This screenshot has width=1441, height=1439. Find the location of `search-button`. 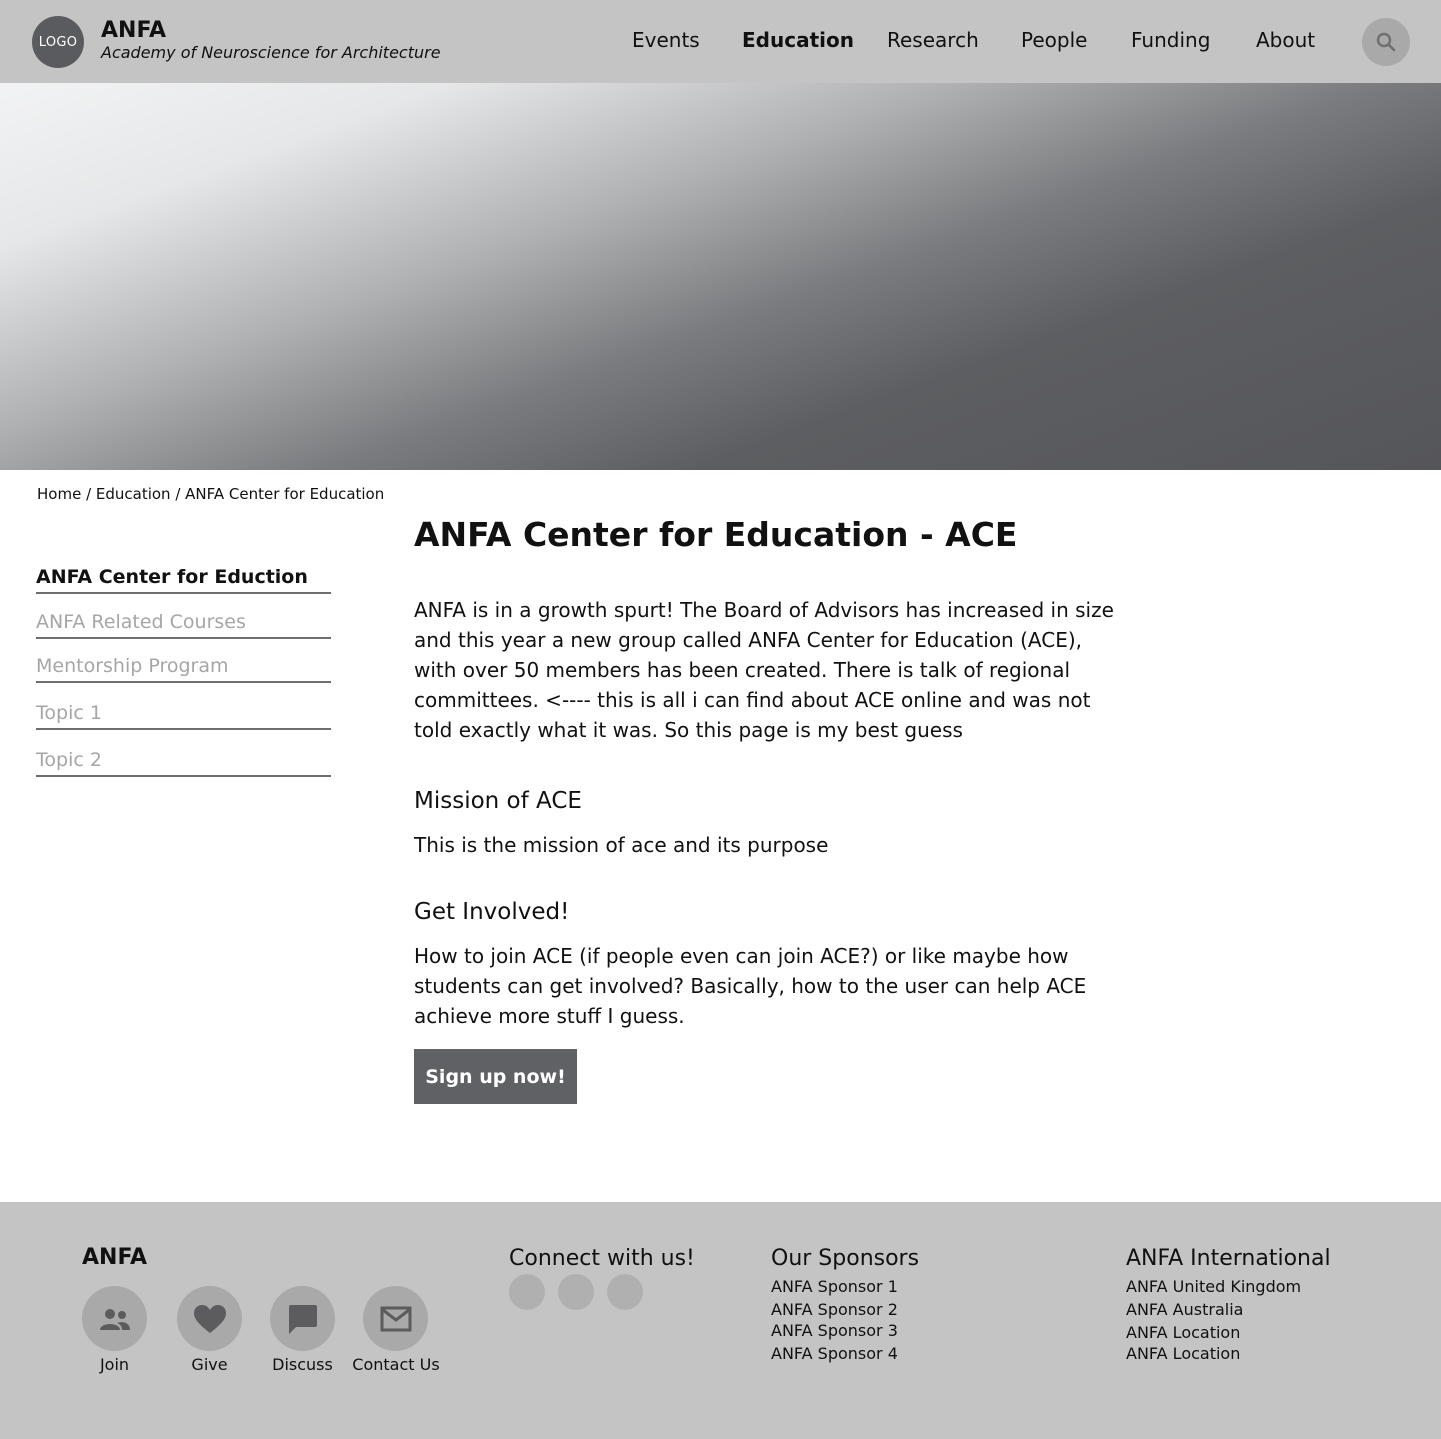

search-button is located at coordinates (1386, 42).